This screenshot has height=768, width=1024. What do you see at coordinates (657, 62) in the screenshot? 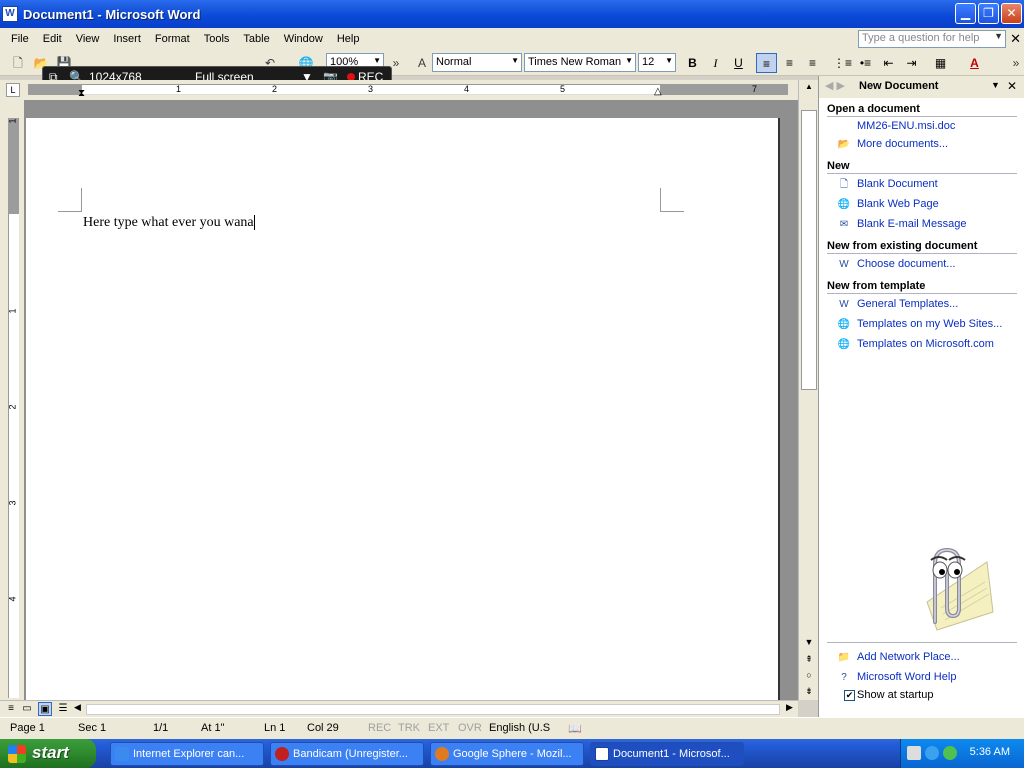
I see `font-size-select: 12 ▼` at bounding box center [657, 62].